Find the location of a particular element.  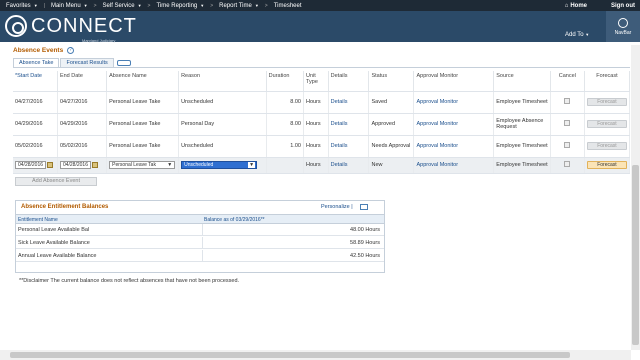

header-banner: CONNECT Maryland Judiciary Add To ▼ is located at coordinates (320, 27).